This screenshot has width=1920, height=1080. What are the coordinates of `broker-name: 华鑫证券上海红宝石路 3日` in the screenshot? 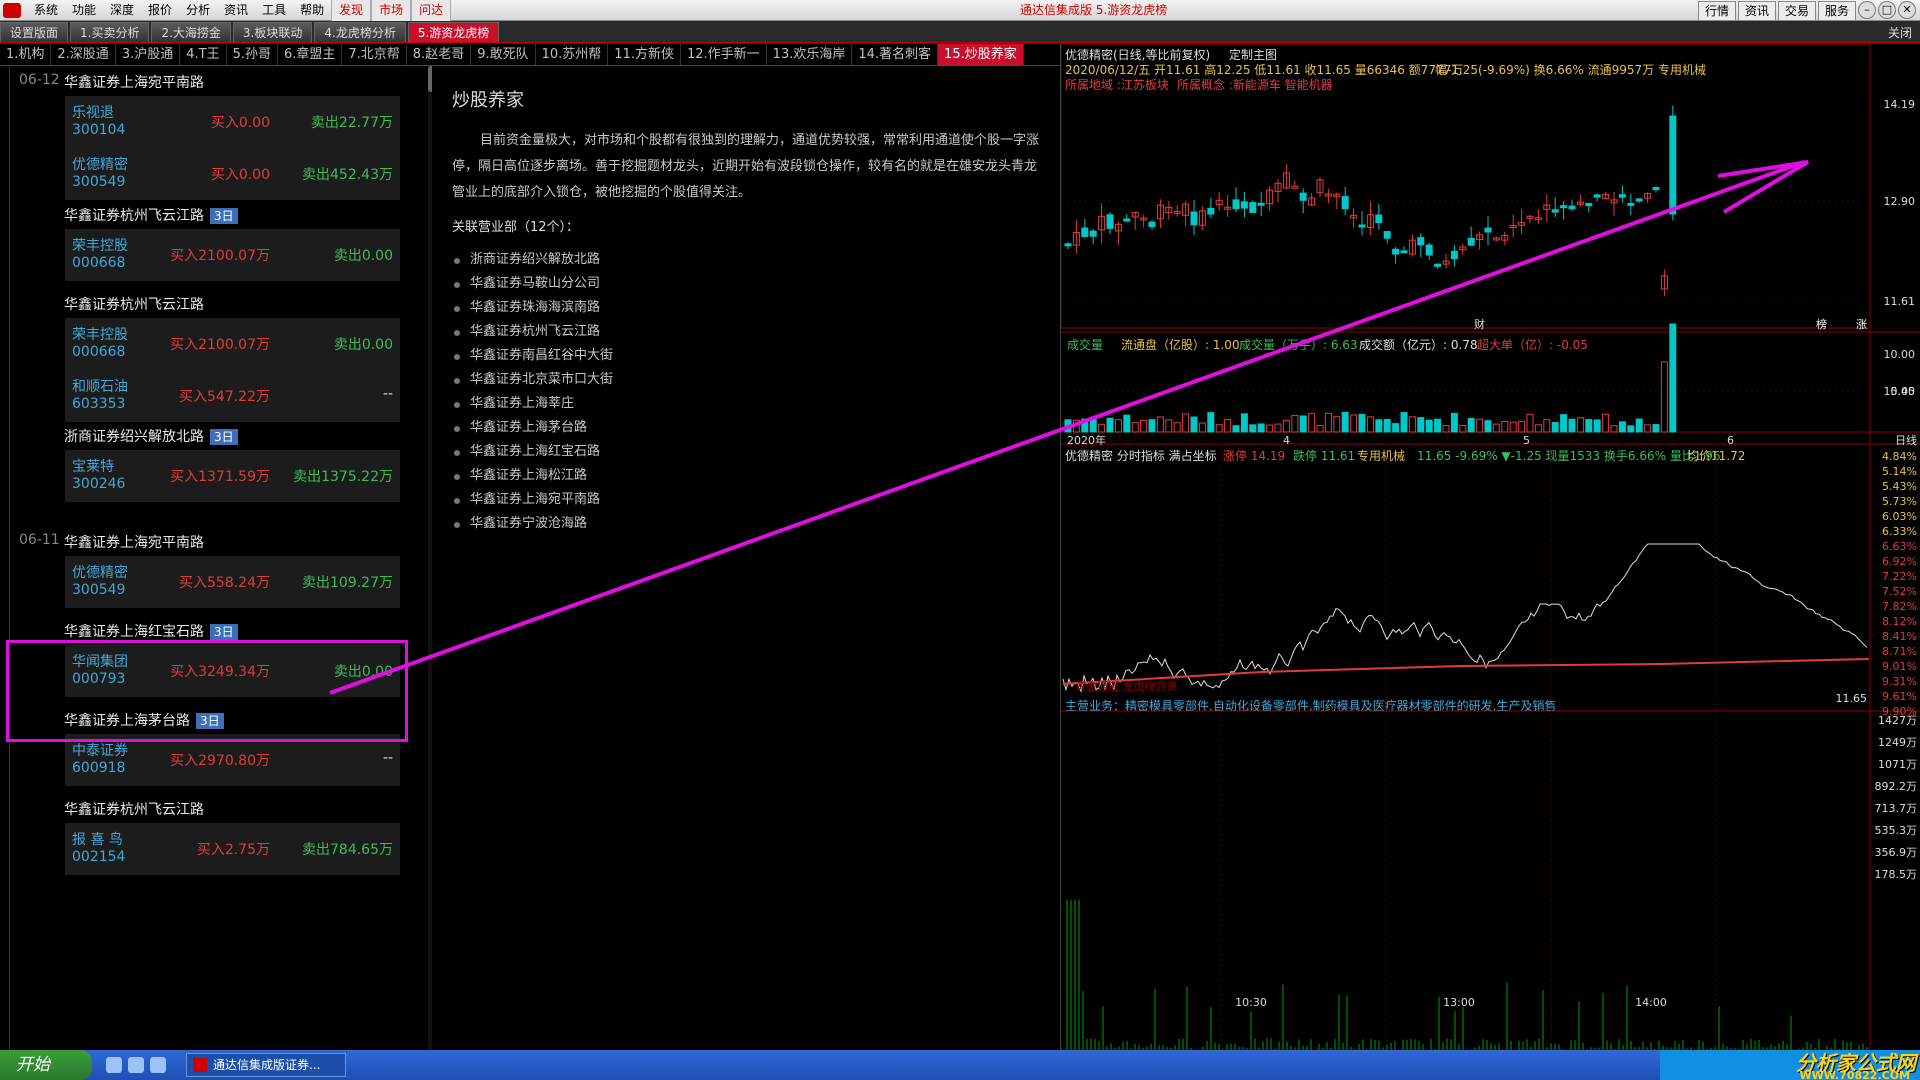 It's located at (151, 631).